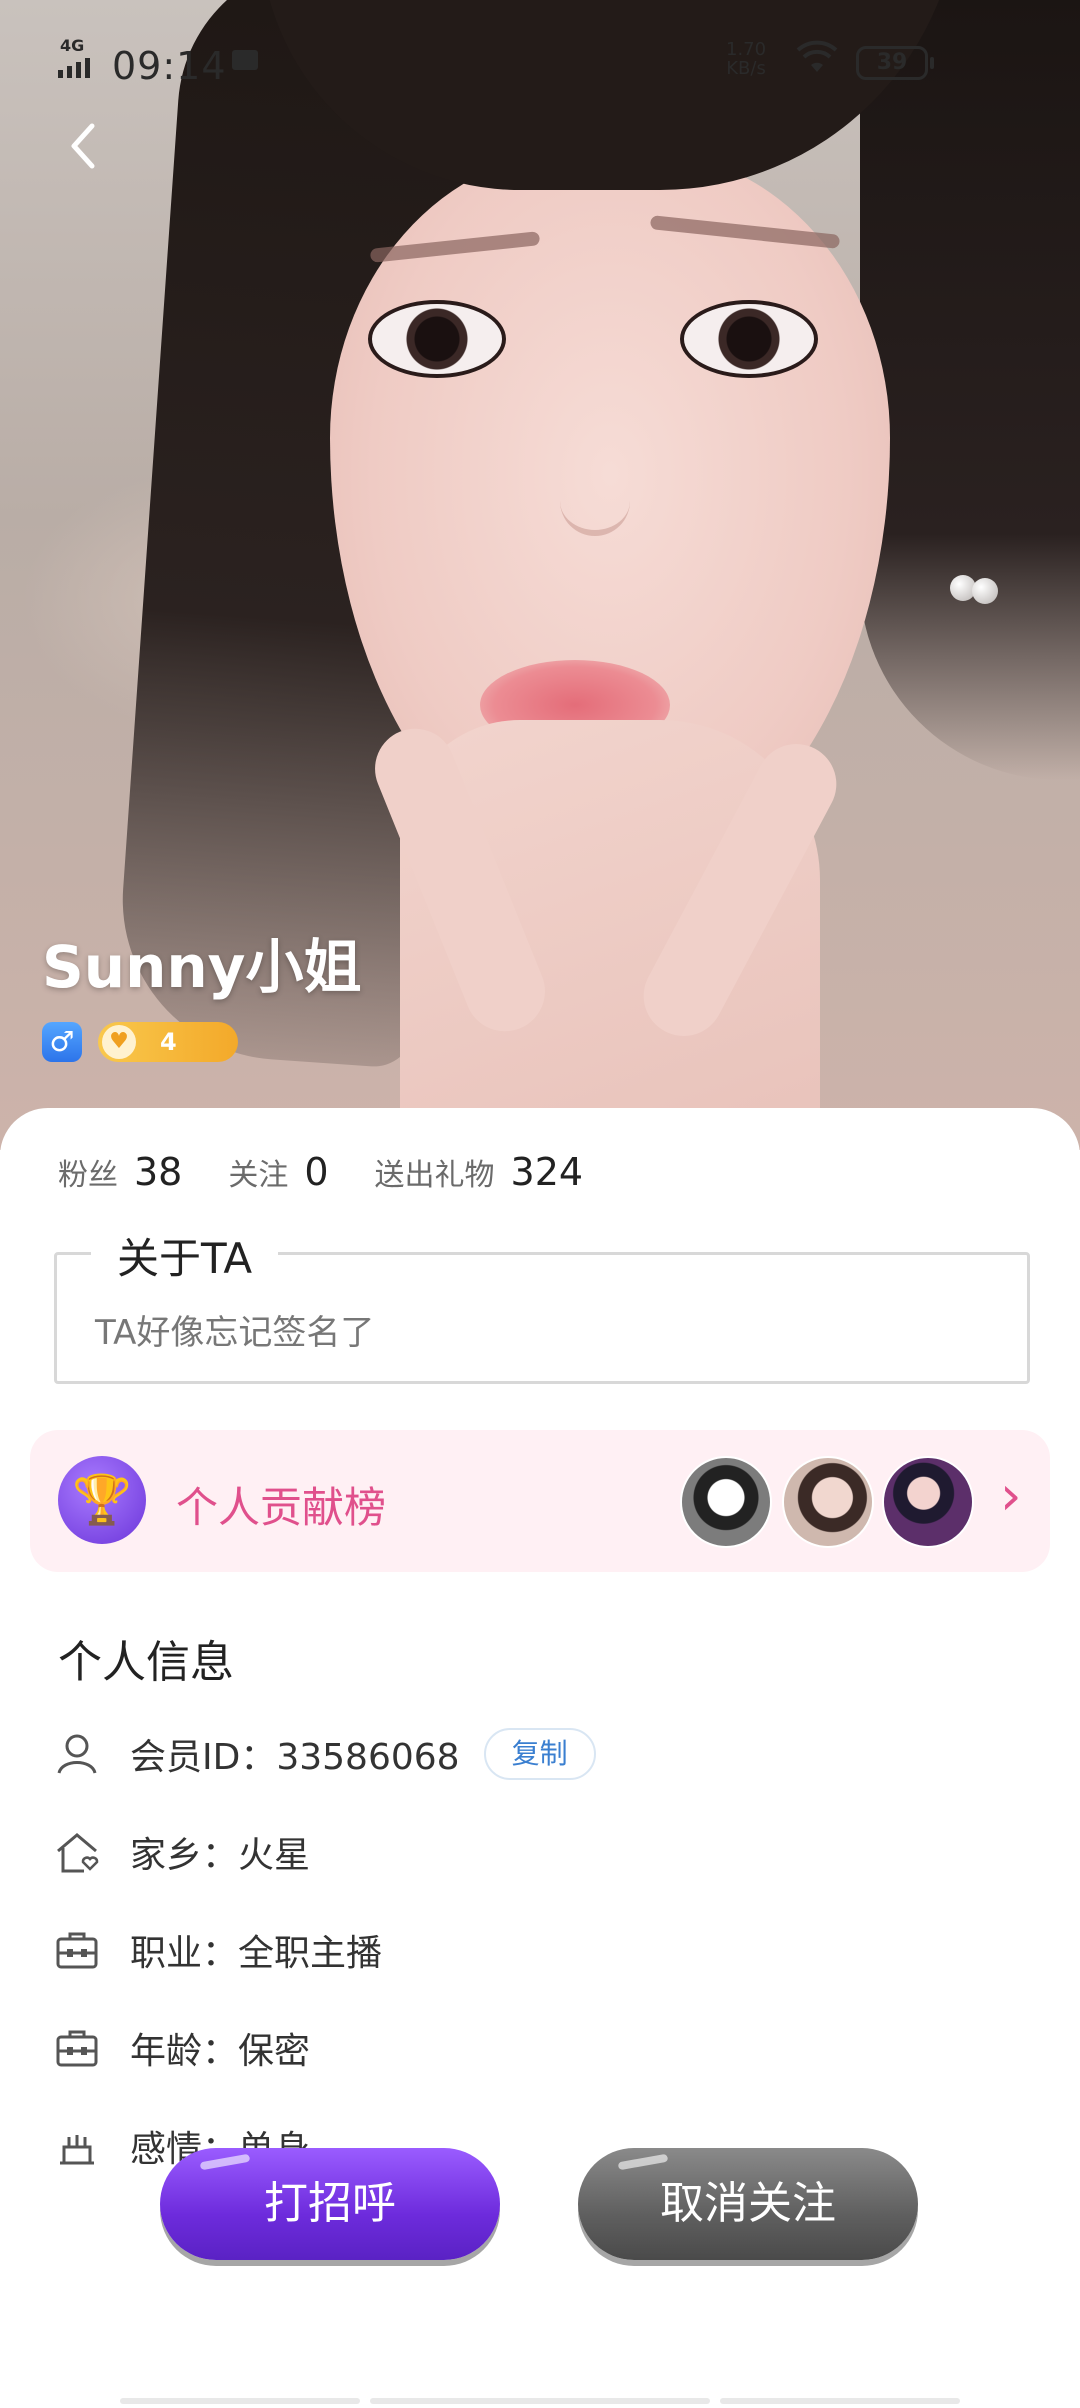 This screenshot has height=2408, width=1080. What do you see at coordinates (817, 56) in the screenshot?
I see `wifi-icon` at bounding box center [817, 56].